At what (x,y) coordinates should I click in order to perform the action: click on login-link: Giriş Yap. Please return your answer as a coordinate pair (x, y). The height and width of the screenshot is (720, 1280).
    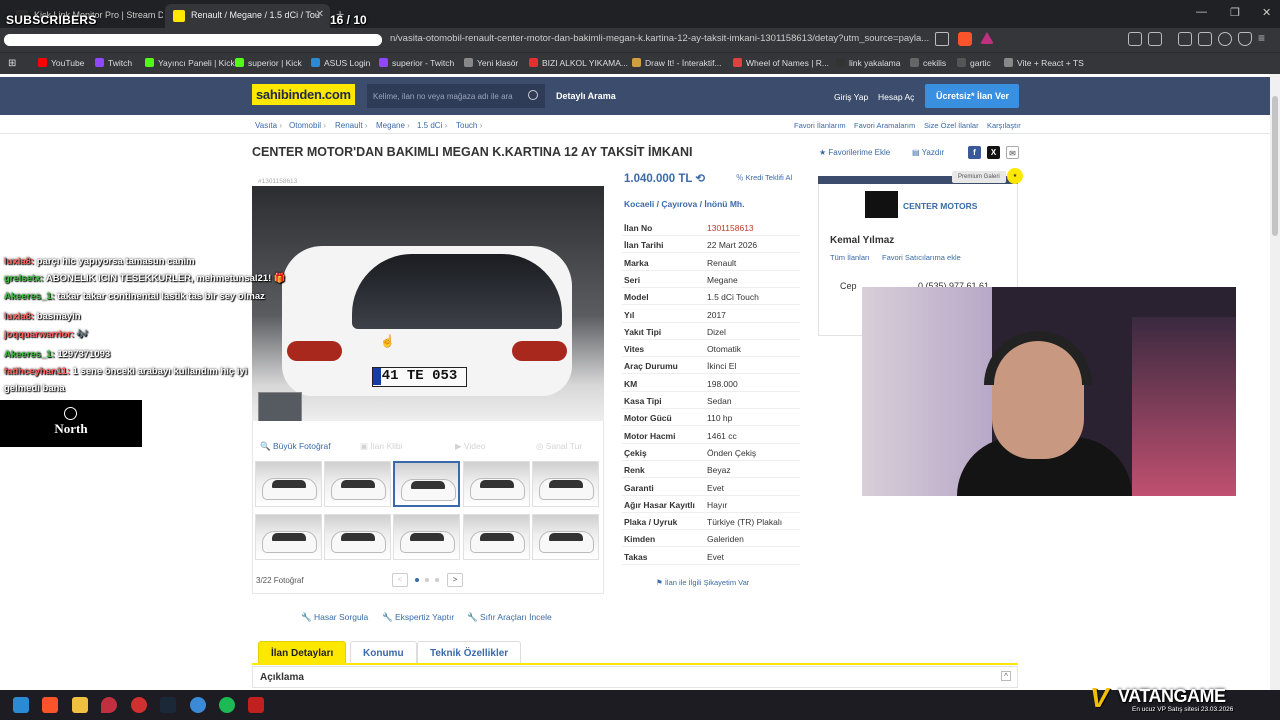
    Looking at the image, I should click on (851, 97).